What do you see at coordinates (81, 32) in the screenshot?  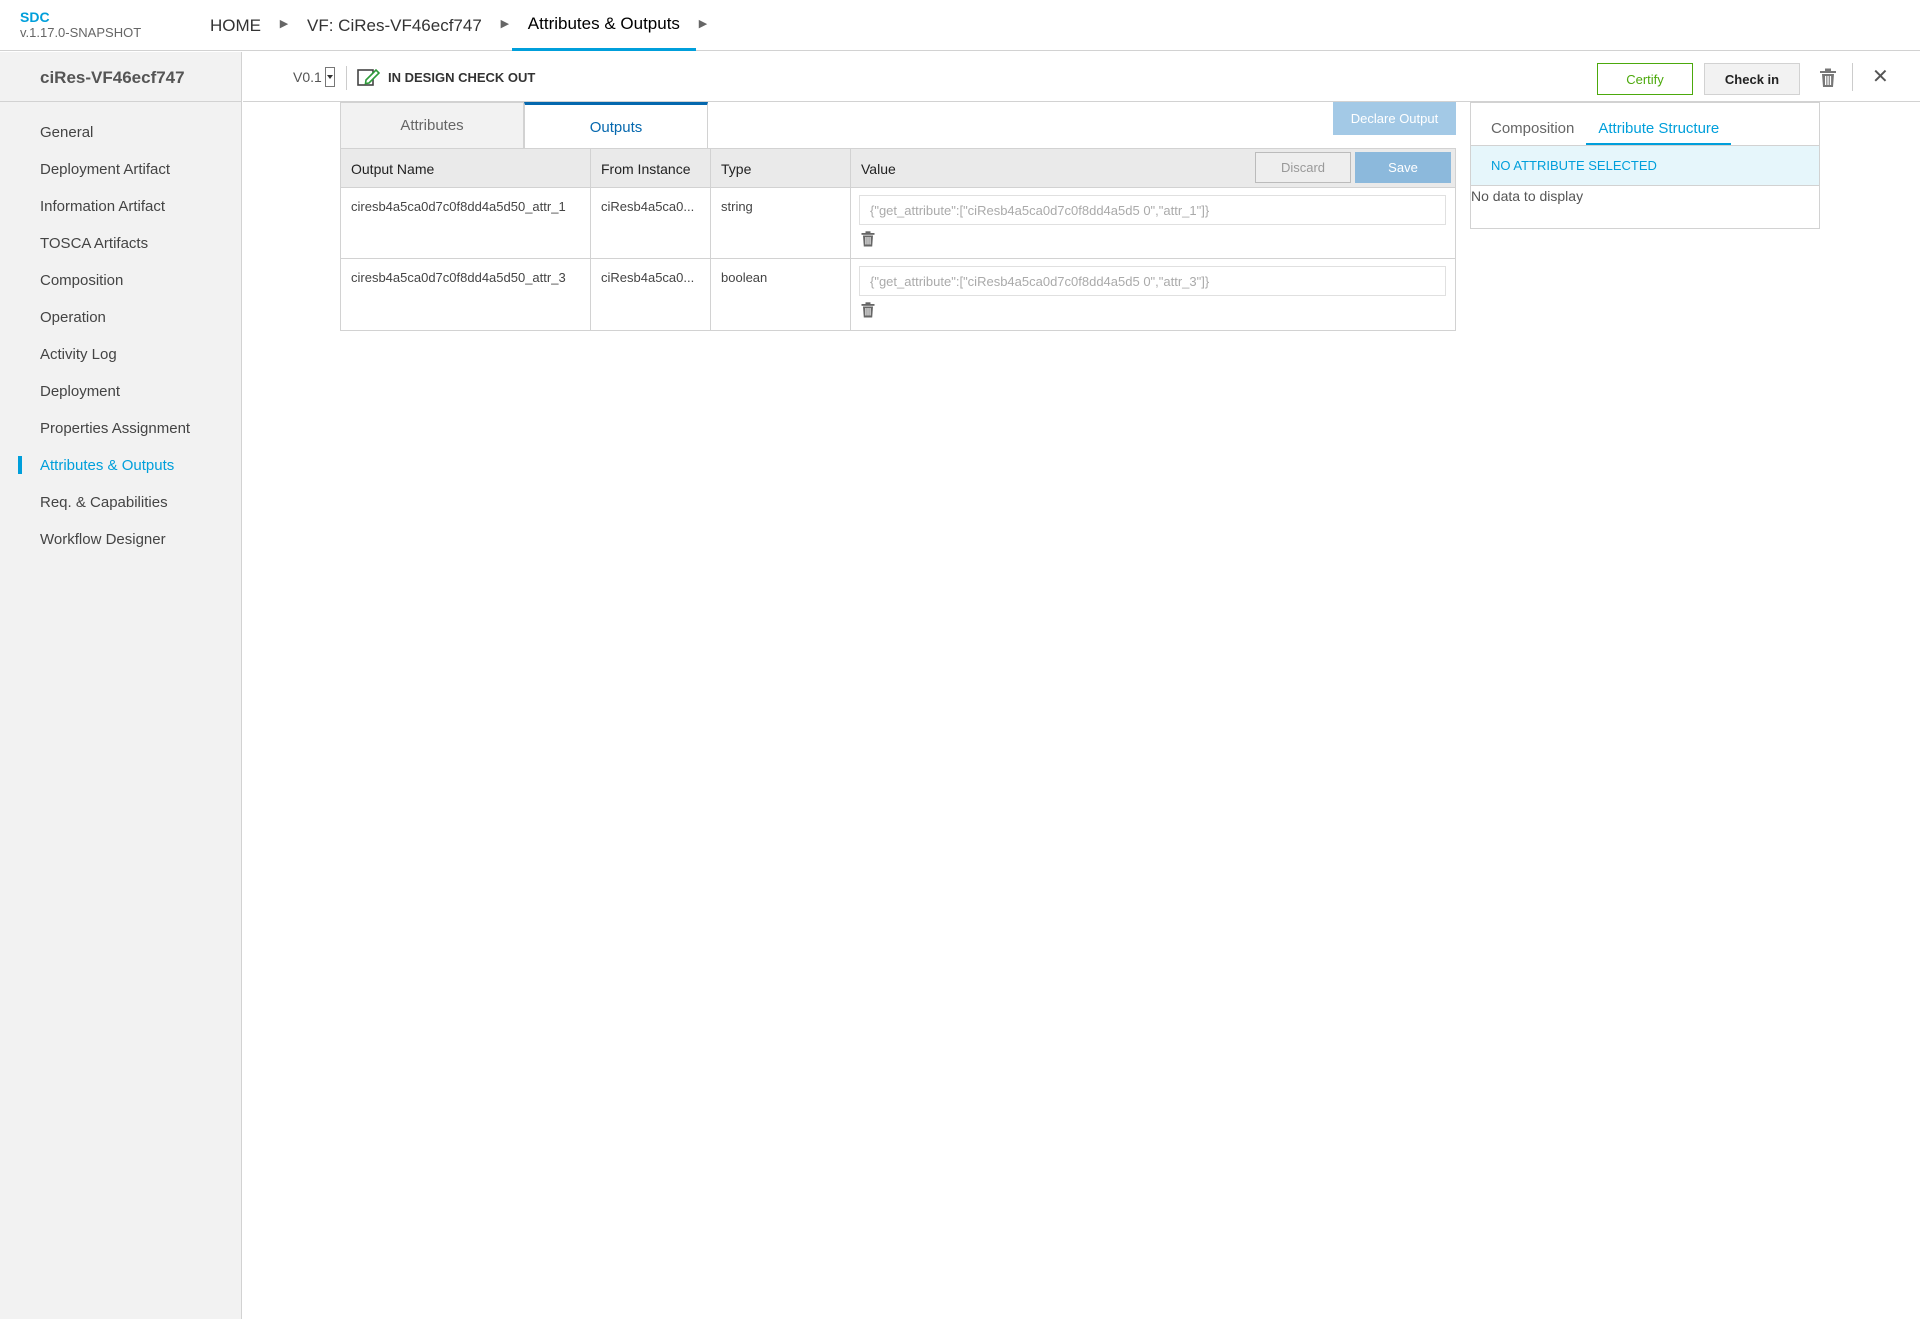 I see `brand-version: v.1.17.0-SNAPSHOT` at bounding box center [81, 32].